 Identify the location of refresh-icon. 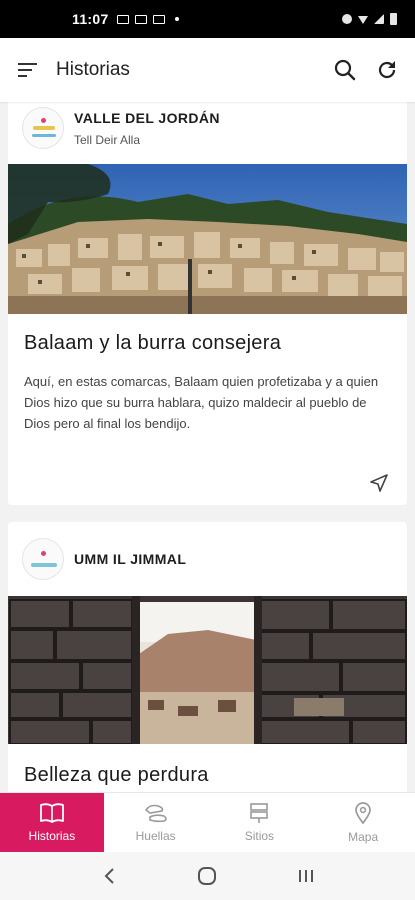
(387, 70).